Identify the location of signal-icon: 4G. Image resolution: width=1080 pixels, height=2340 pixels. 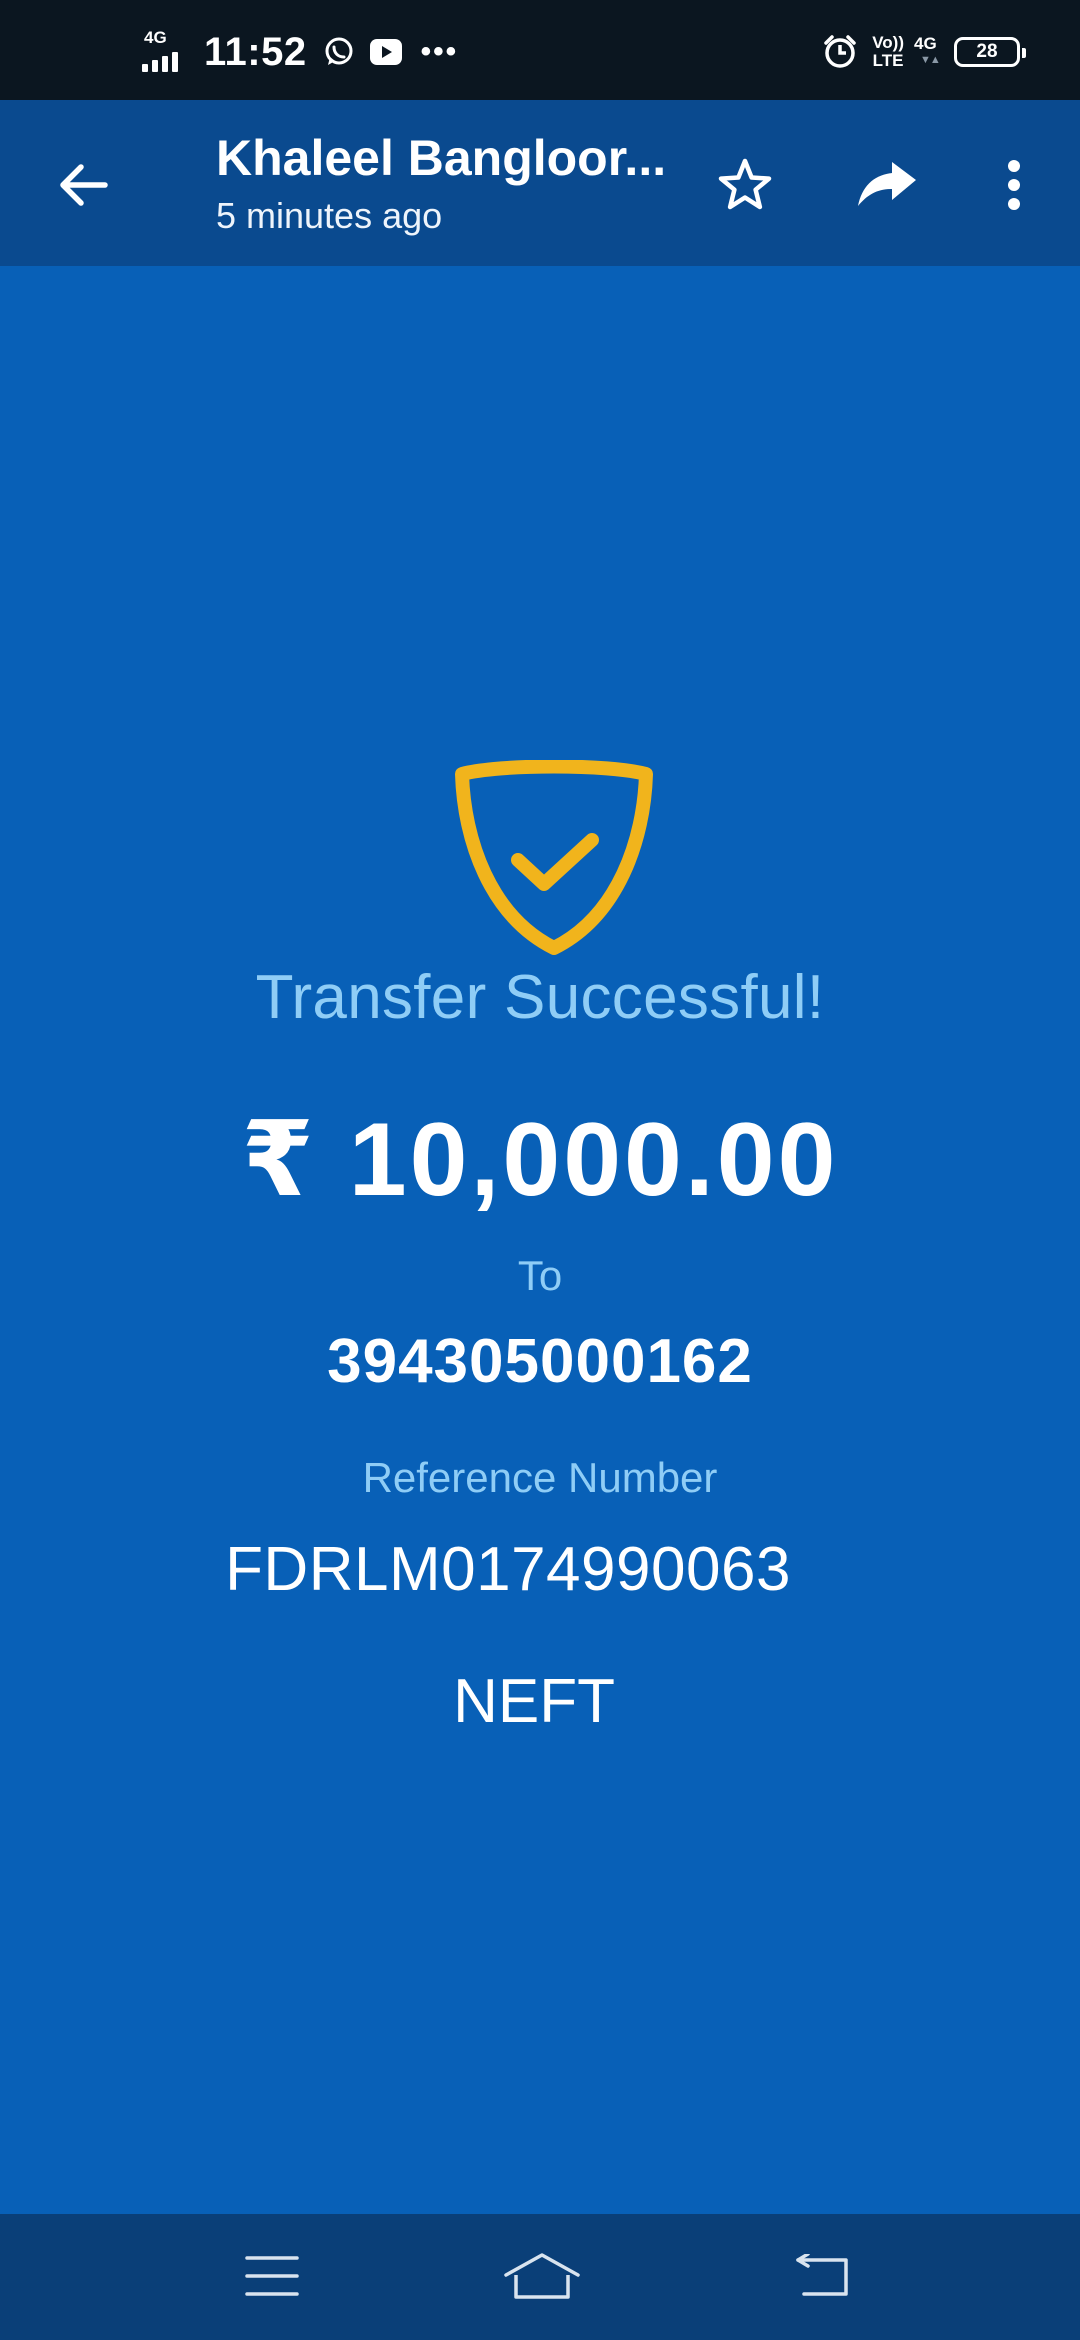
(166, 51).